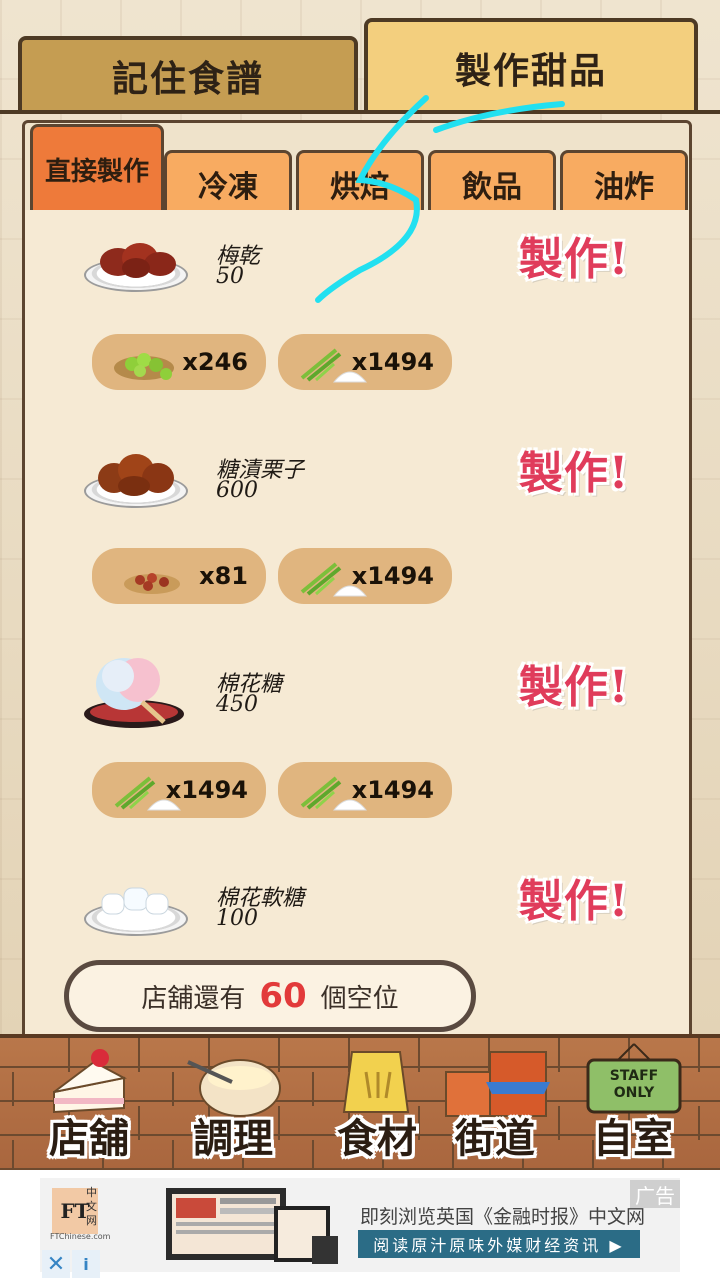  Describe the element at coordinates (503, 1217) in the screenshot. I see `ad-title: 即刻浏览英国《金融时报》中文网` at that location.